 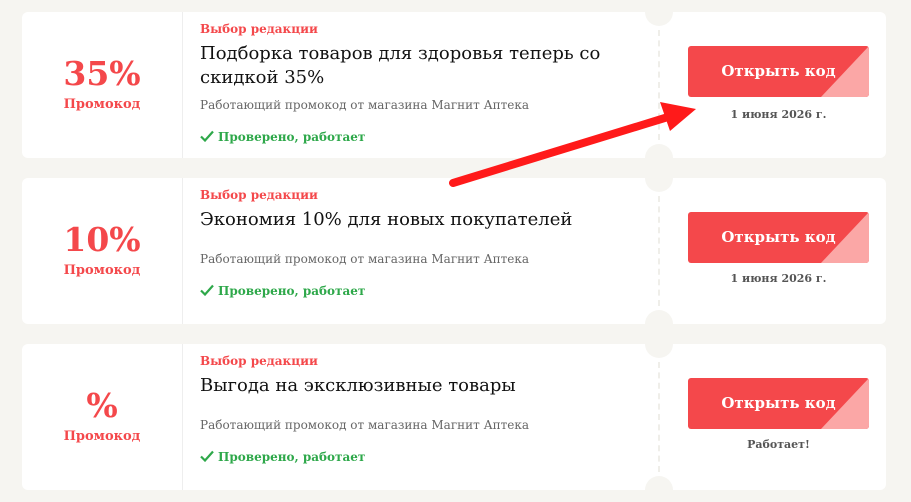 What do you see at coordinates (386, 219) in the screenshot?
I see `coupon-title: Экономия 10% для новых покупателей` at bounding box center [386, 219].